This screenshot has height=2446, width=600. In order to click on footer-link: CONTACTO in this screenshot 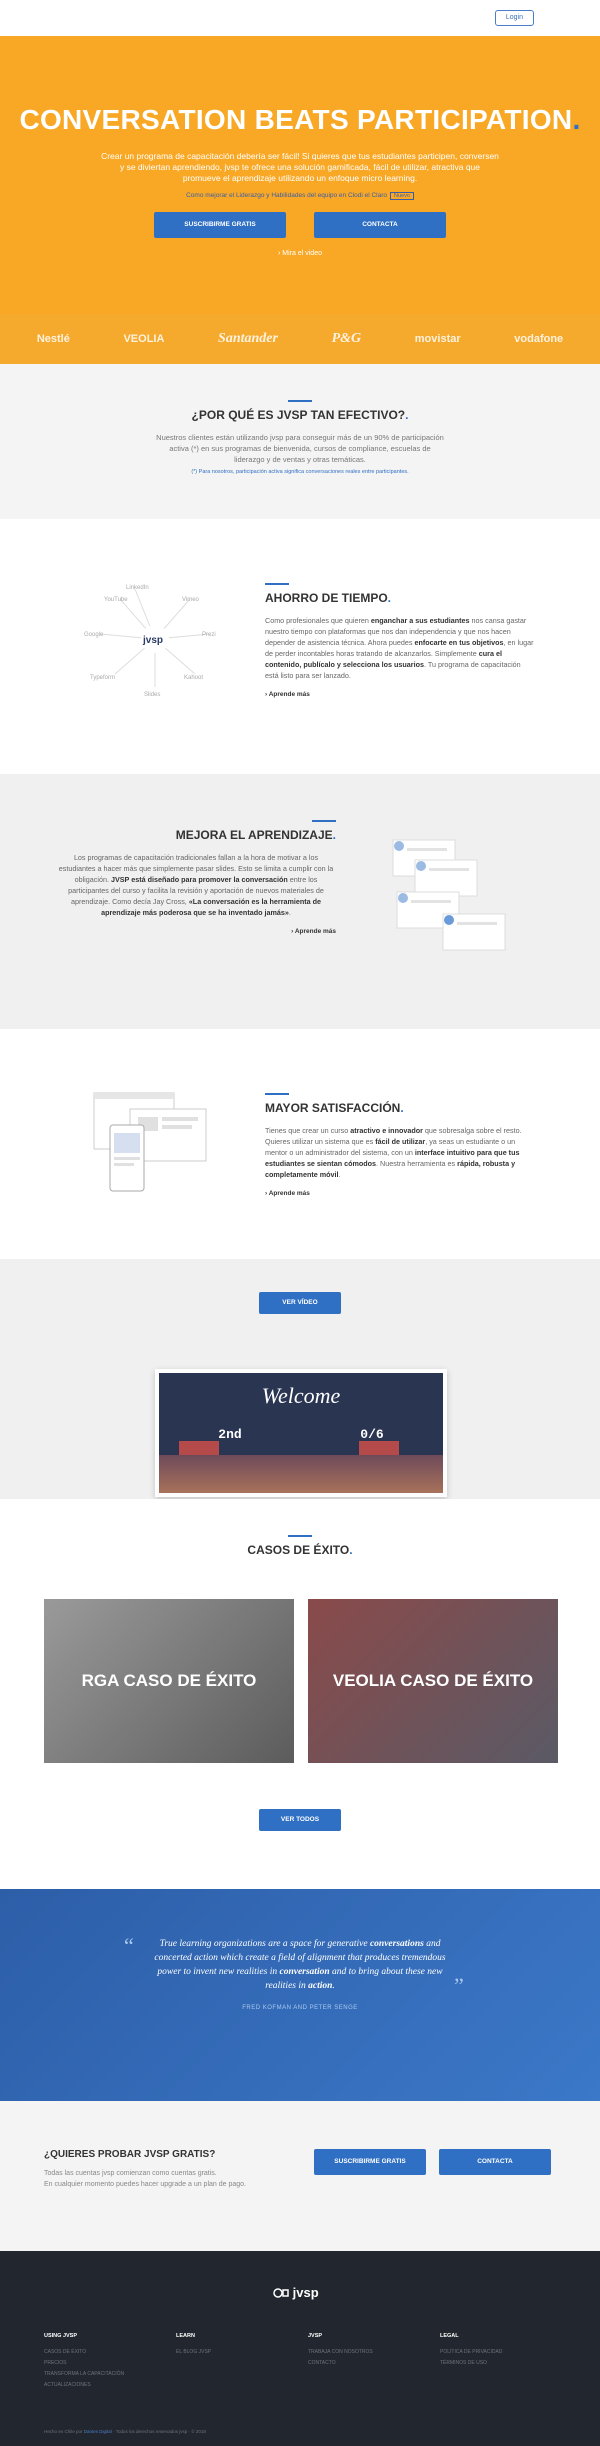, I will do `click(368, 2363)`.